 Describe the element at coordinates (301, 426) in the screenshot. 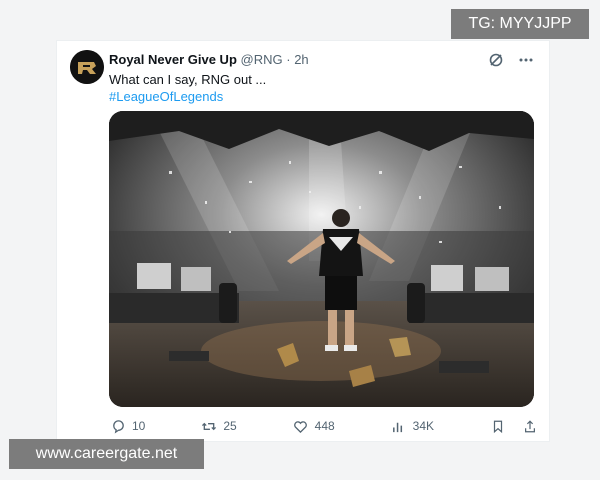

I see `like-icon` at that location.